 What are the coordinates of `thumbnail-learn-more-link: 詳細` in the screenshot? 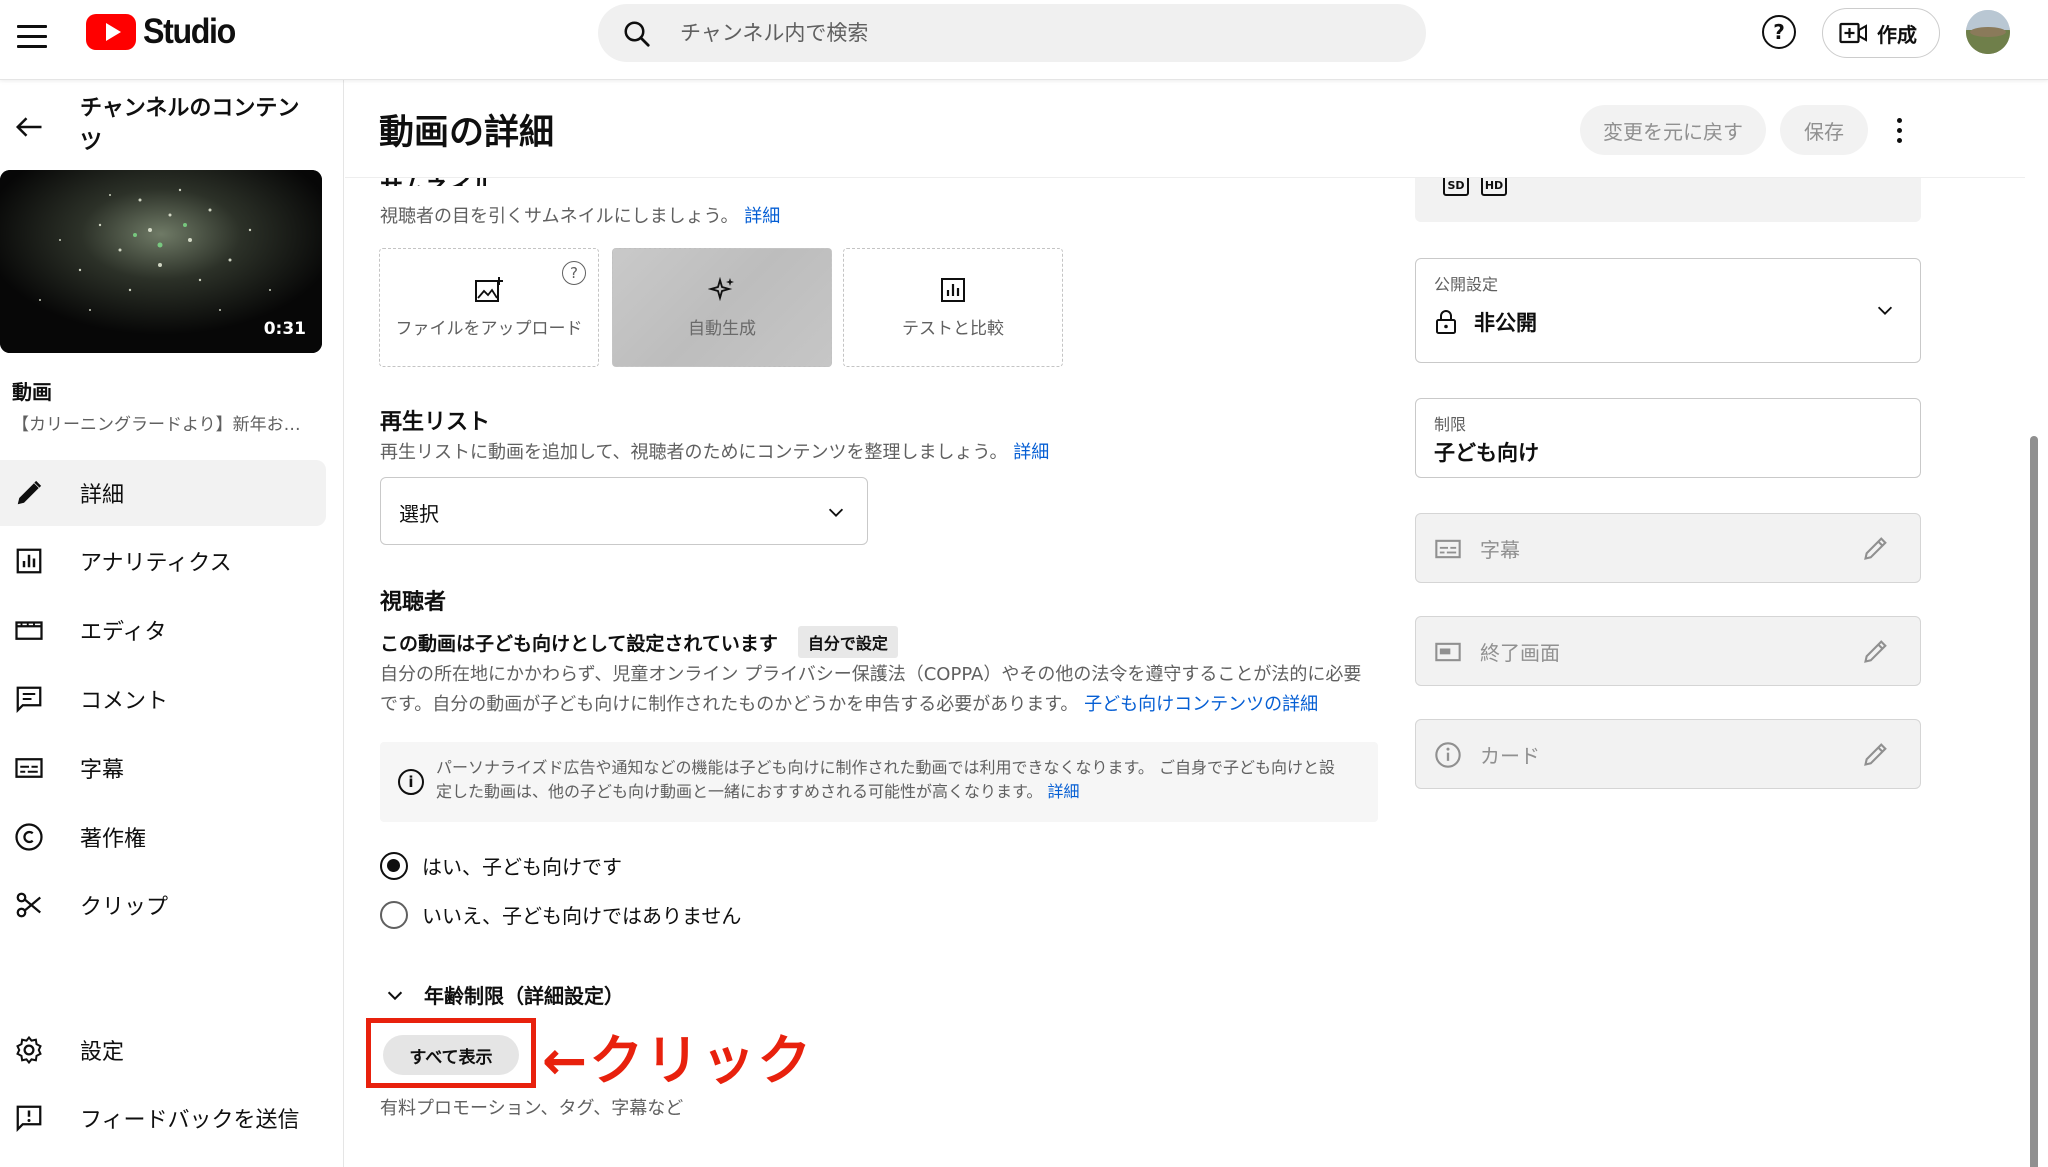 It's located at (762, 216).